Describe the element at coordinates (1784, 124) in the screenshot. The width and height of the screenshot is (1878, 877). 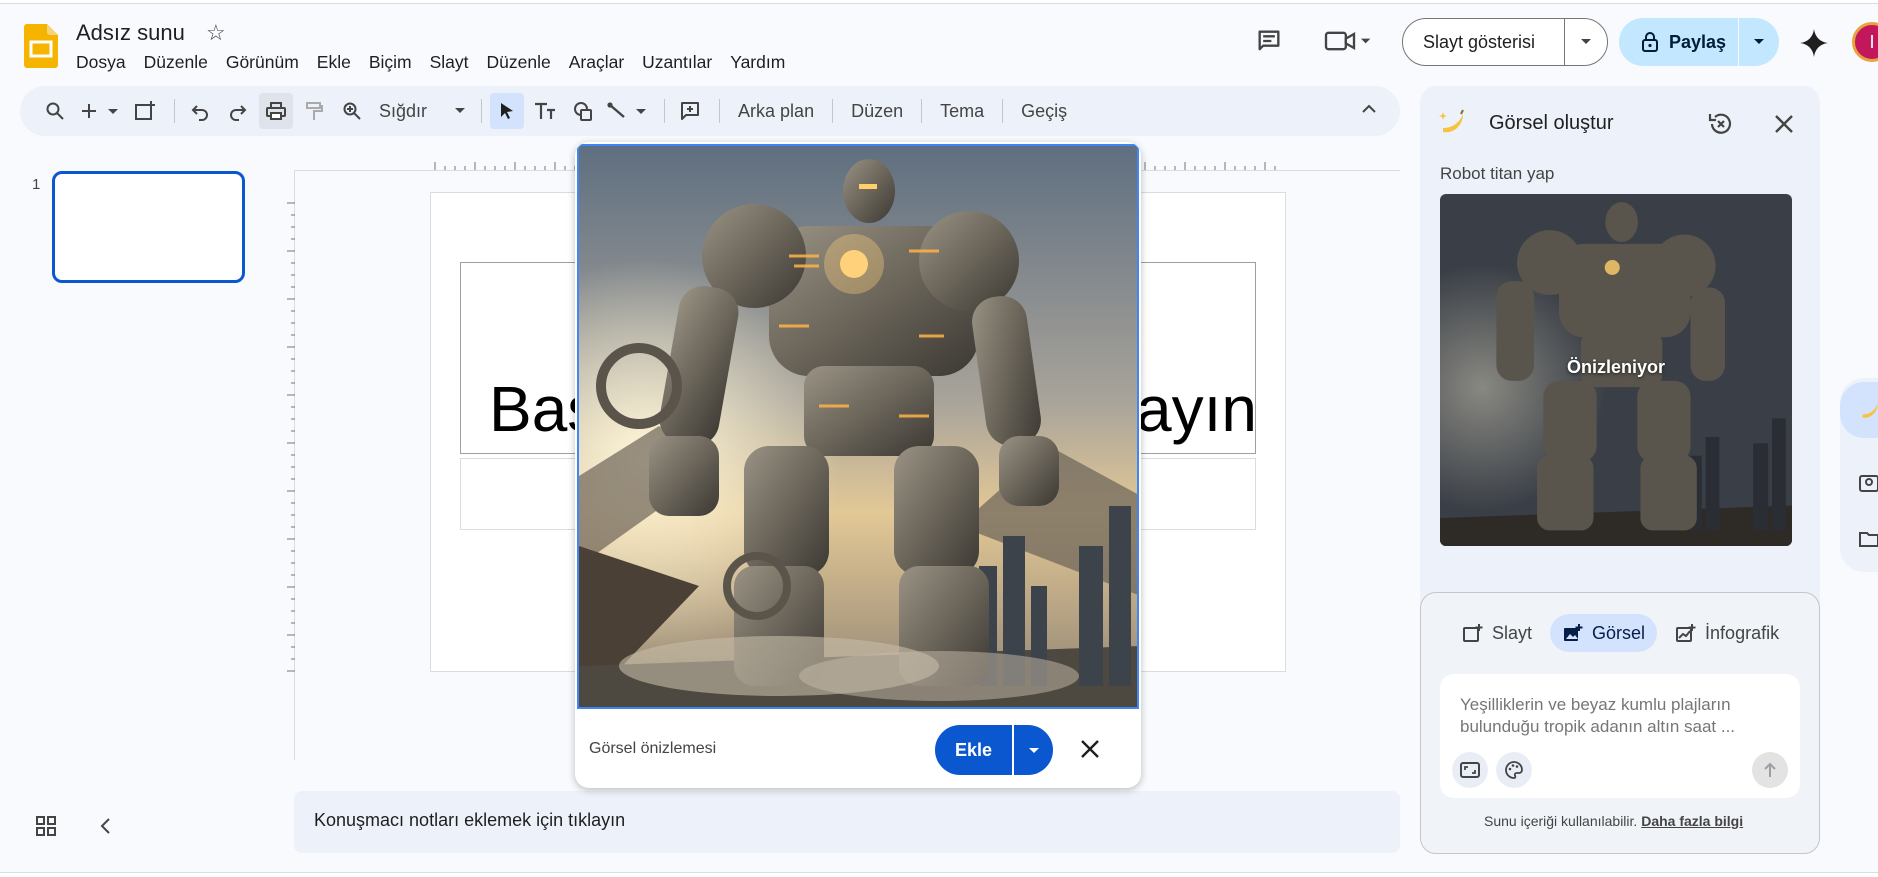
I see `close-panel-icon` at that location.